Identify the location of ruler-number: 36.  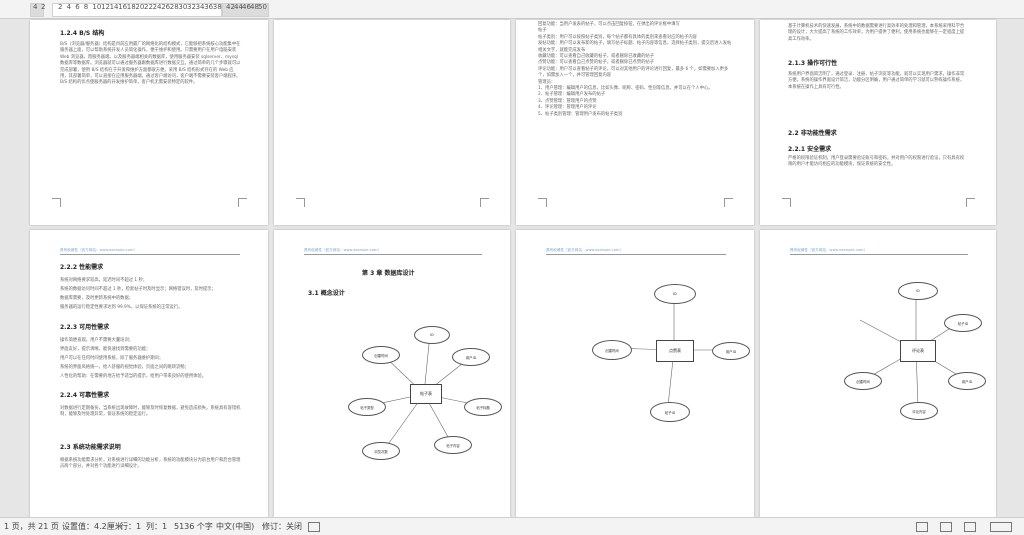
(209, 7).